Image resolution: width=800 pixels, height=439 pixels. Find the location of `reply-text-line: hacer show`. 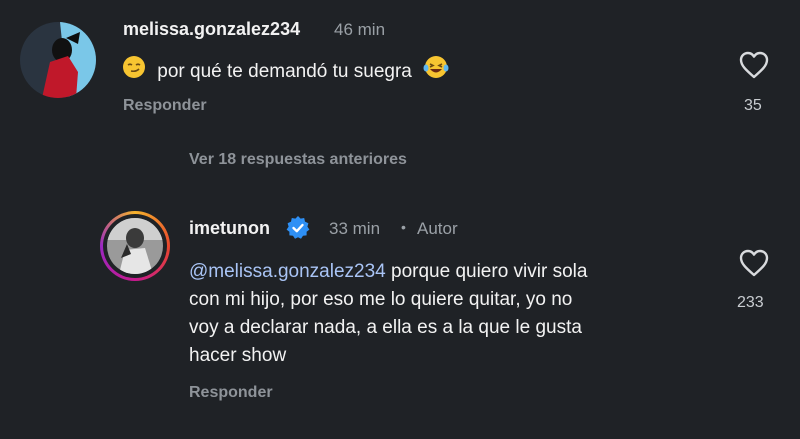

reply-text-line: hacer show is located at coordinates (238, 355).